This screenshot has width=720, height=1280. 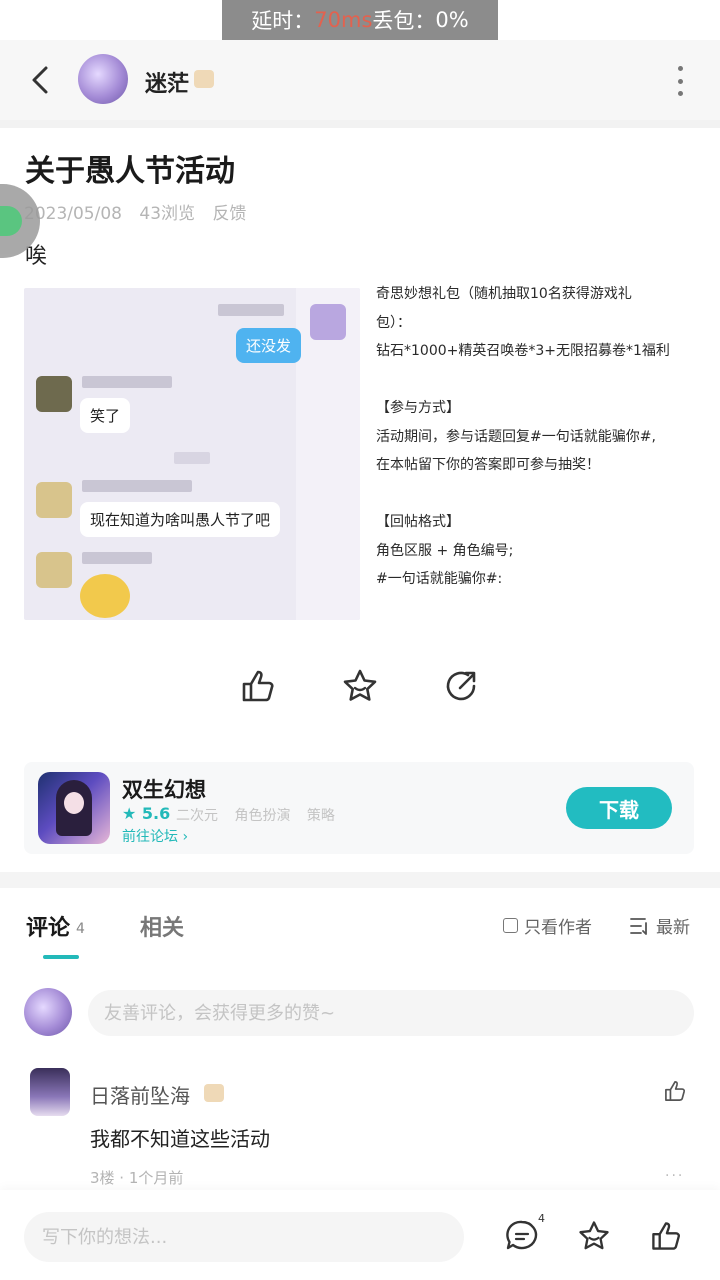 What do you see at coordinates (162, 926) in the screenshot?
I see `tab-related: 相关` at bounding box center [162, 926].